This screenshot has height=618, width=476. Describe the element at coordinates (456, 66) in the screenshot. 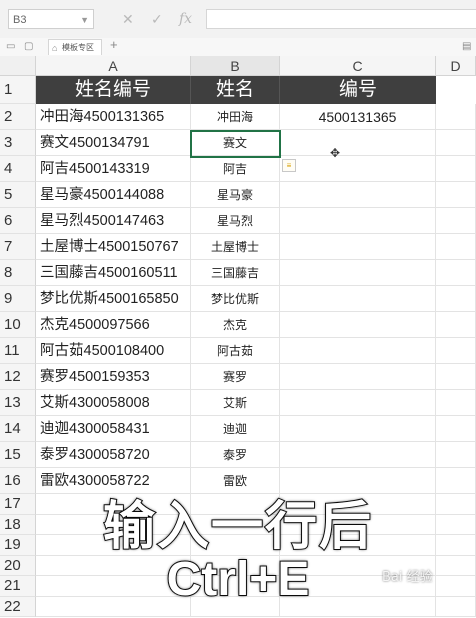

I see `column-header-d: D` at that location.